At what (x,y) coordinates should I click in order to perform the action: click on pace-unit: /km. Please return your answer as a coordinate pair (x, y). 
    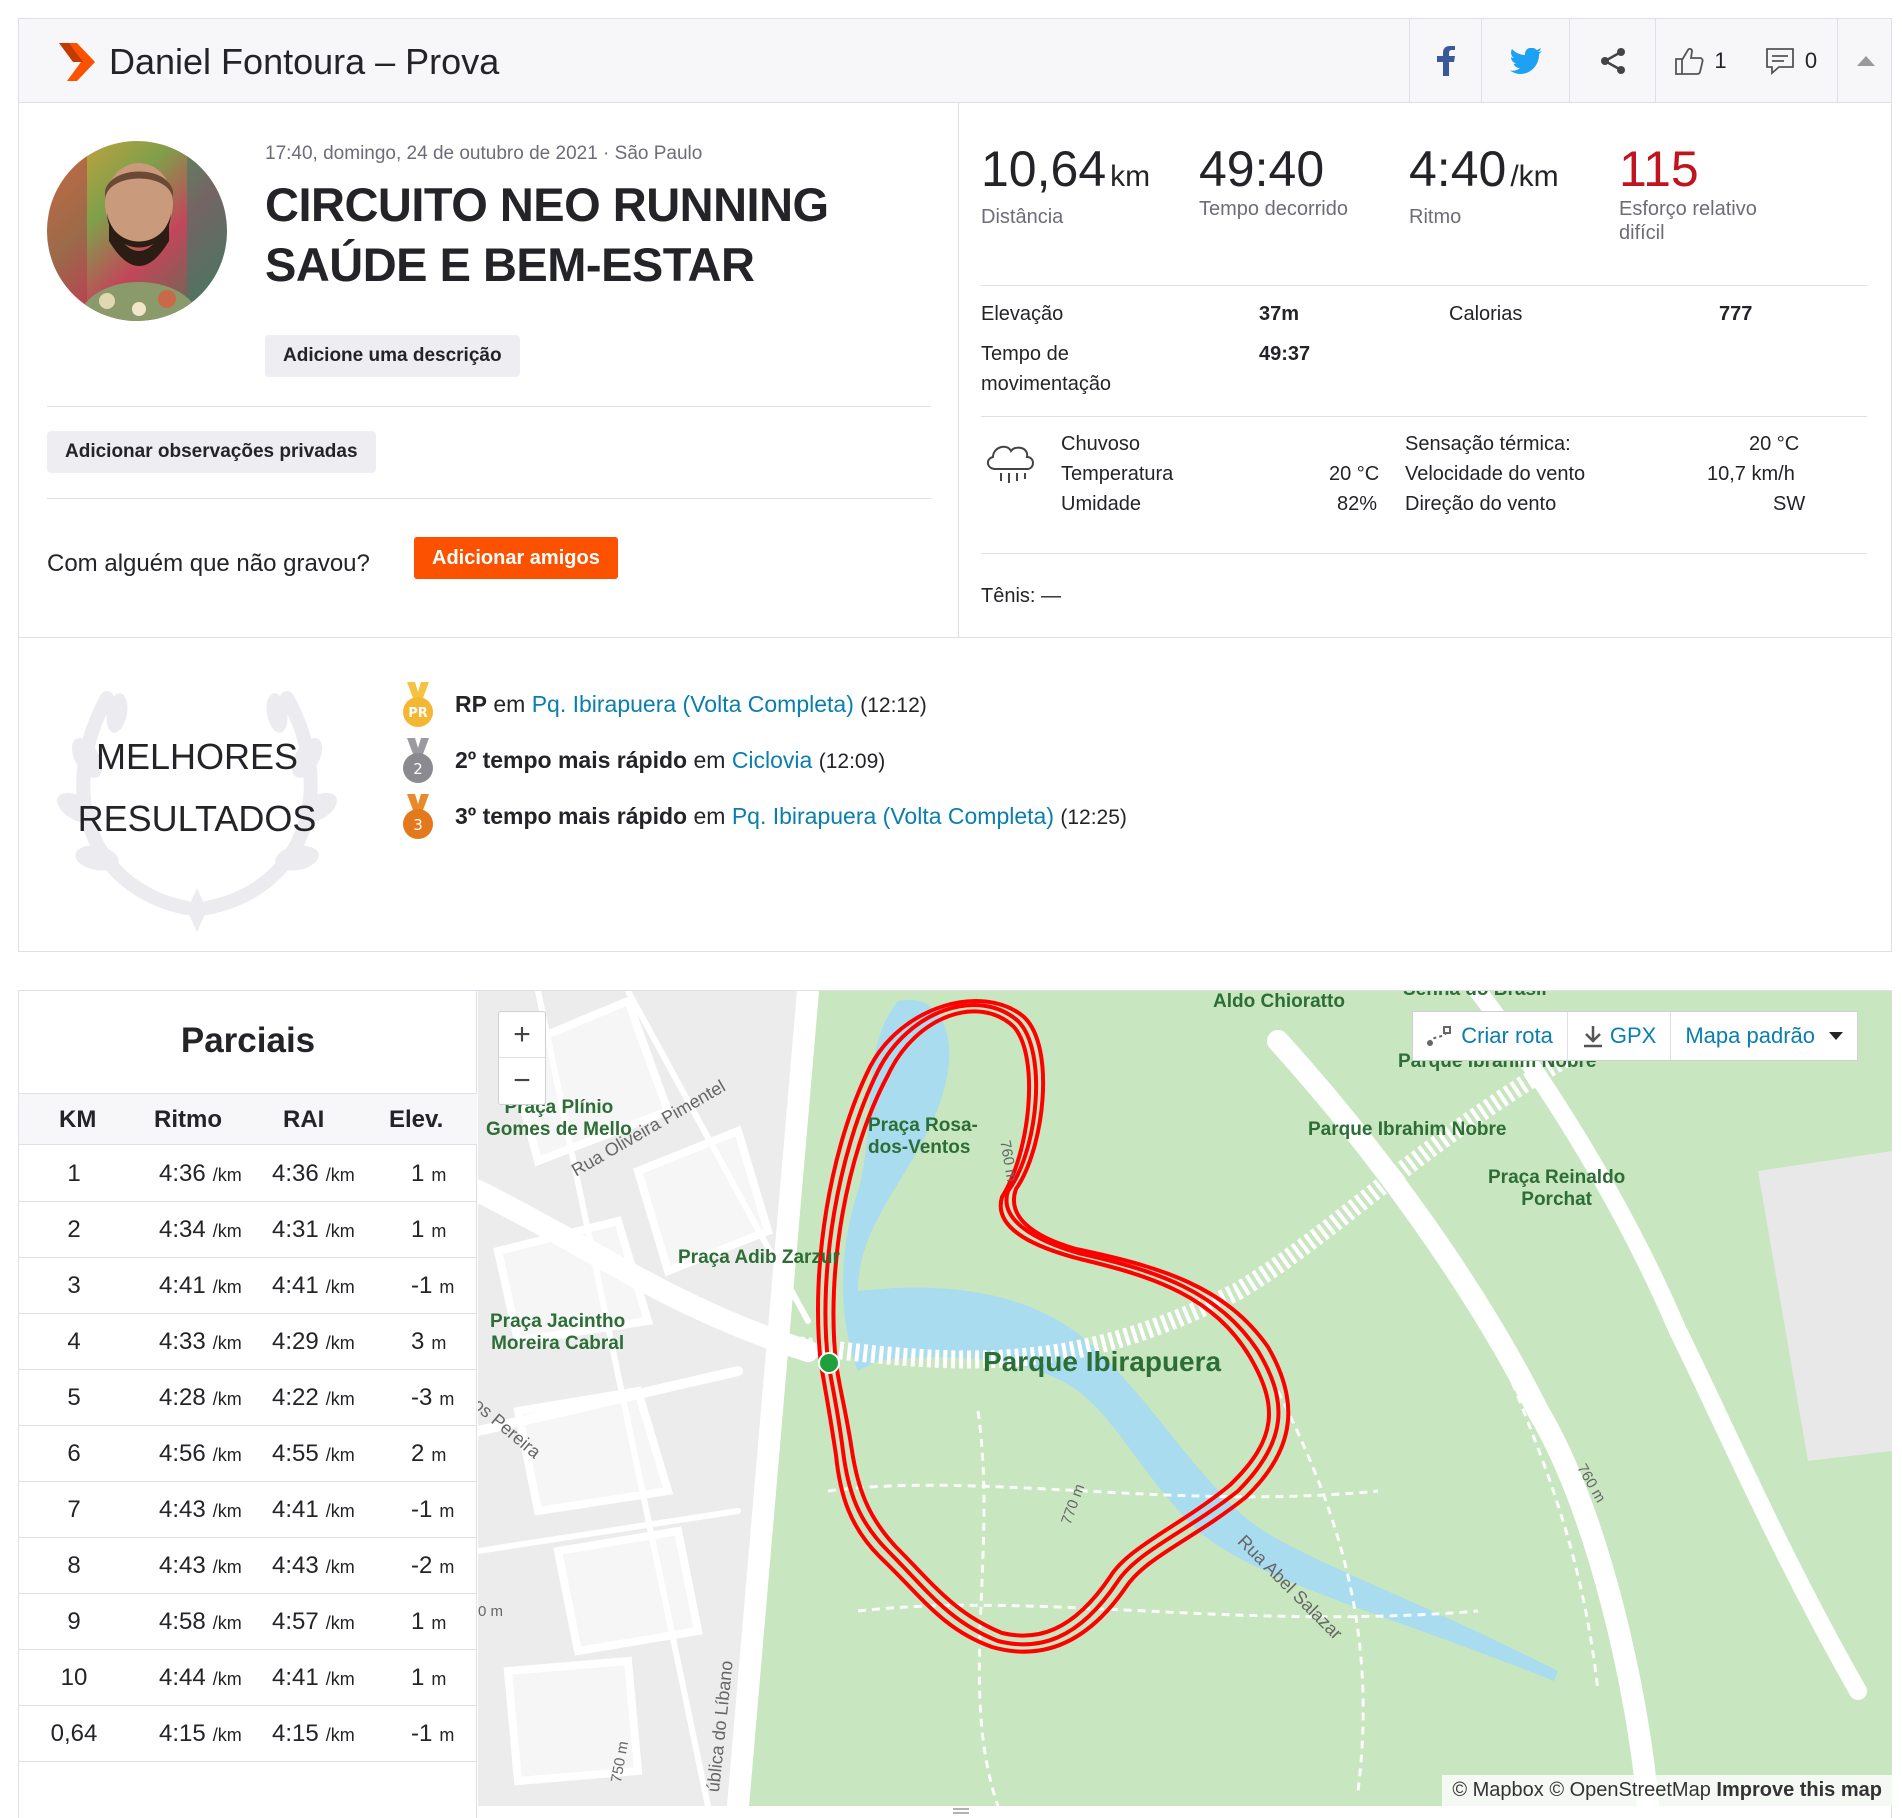
    Looking at the image, I should click on (1534, 176).